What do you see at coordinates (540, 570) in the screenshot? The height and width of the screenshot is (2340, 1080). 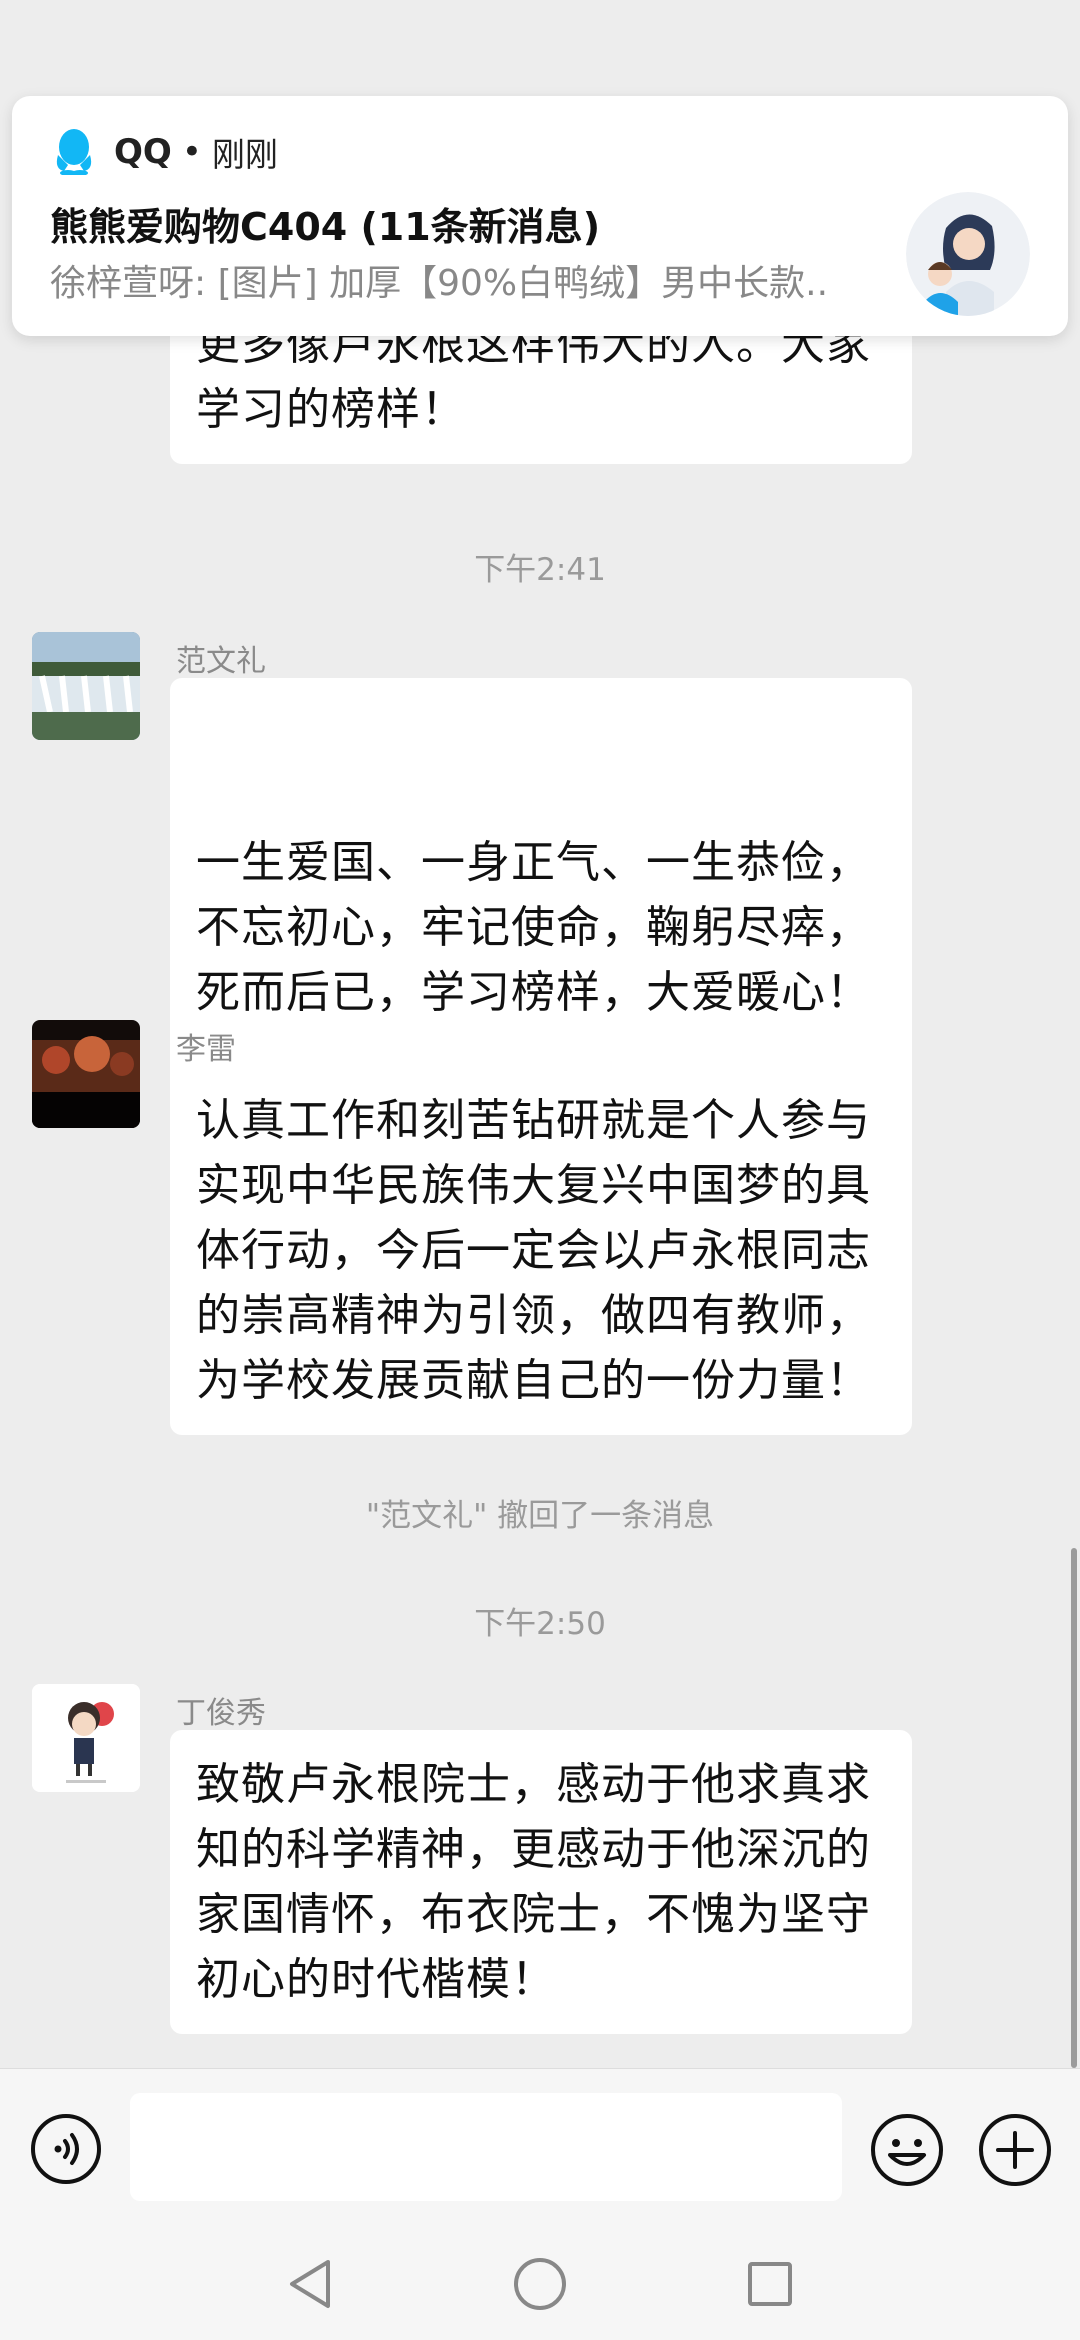 I see `timestamp: 下午2:41` at bounding box center [540, 570].